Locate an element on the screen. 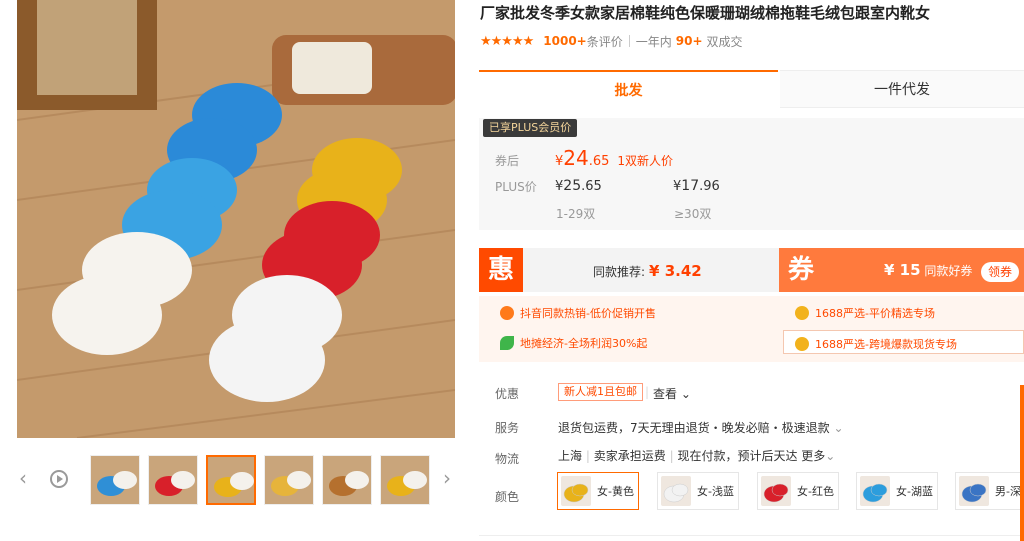 The height and width of the screenshot is (541, 1024). color-option-label: 女-黄色 is located at coordinates (615, 491).